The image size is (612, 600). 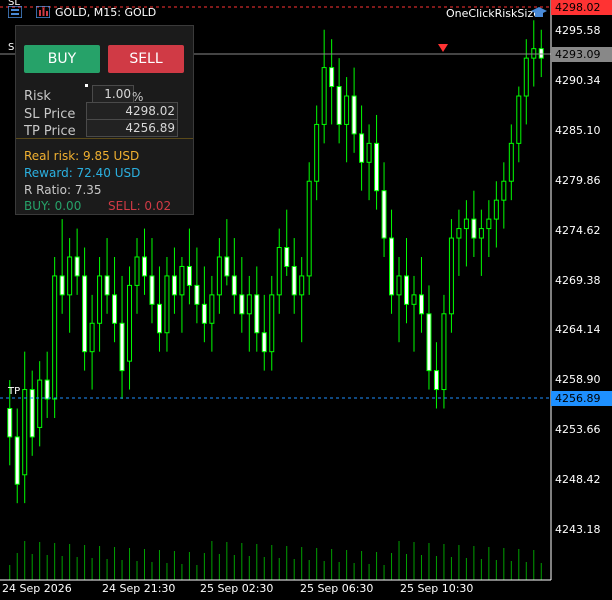 What do you see at coordinates (104, 138) in the screenshot?
I see `panel-divider` at bounding box center [104, 138].